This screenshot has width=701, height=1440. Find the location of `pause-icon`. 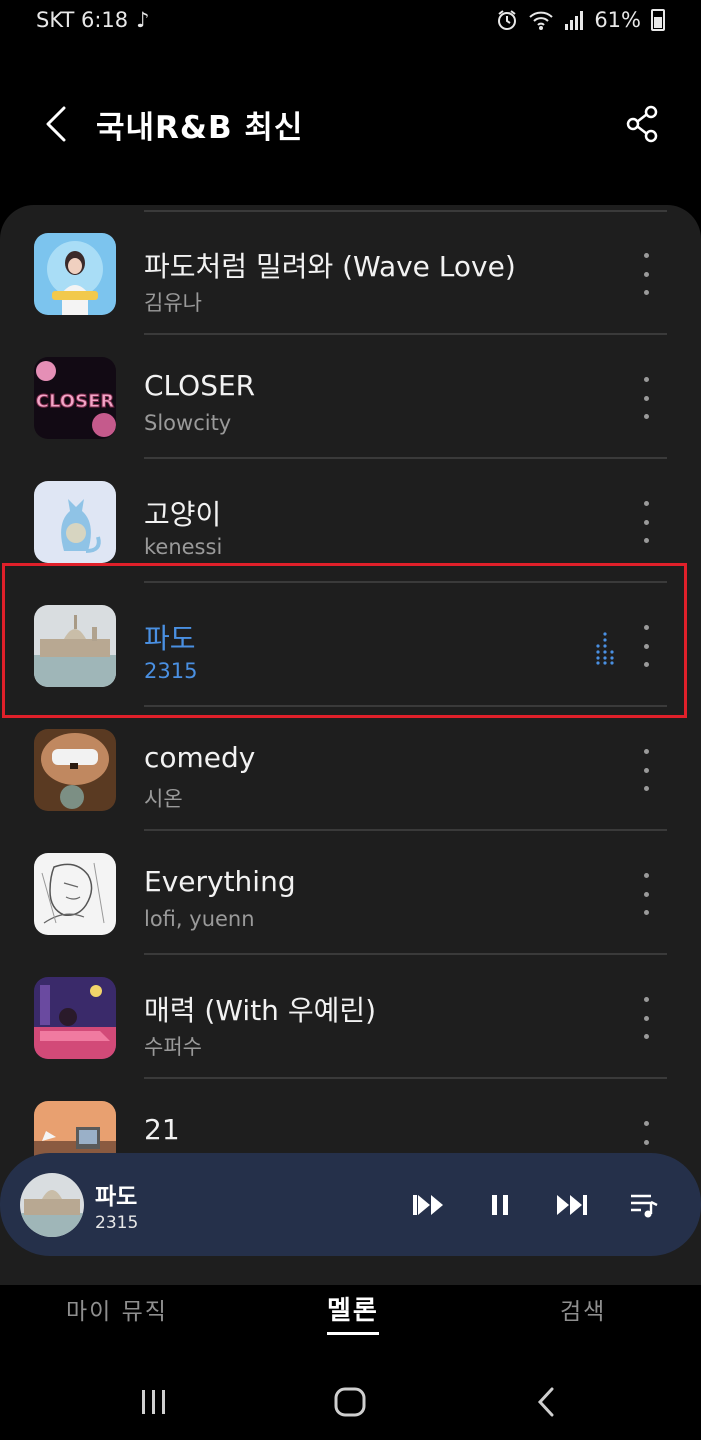

pause-icon is located at coordinates (500, 1205).